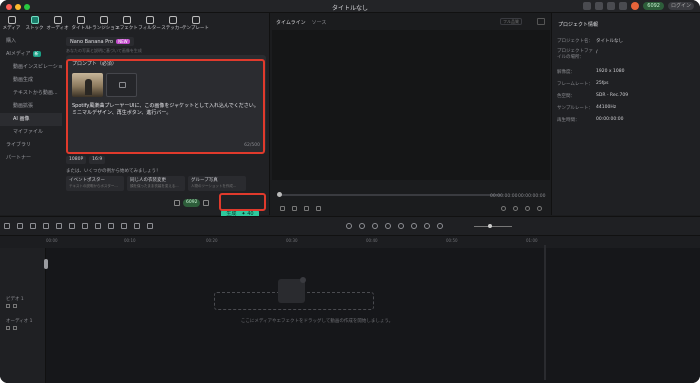 The width and height of the screenshot is (700, 383). Describe the element at coordinates (578, 25) in the screenshot. I see `properties-header: プロジェクト情報` at that location.